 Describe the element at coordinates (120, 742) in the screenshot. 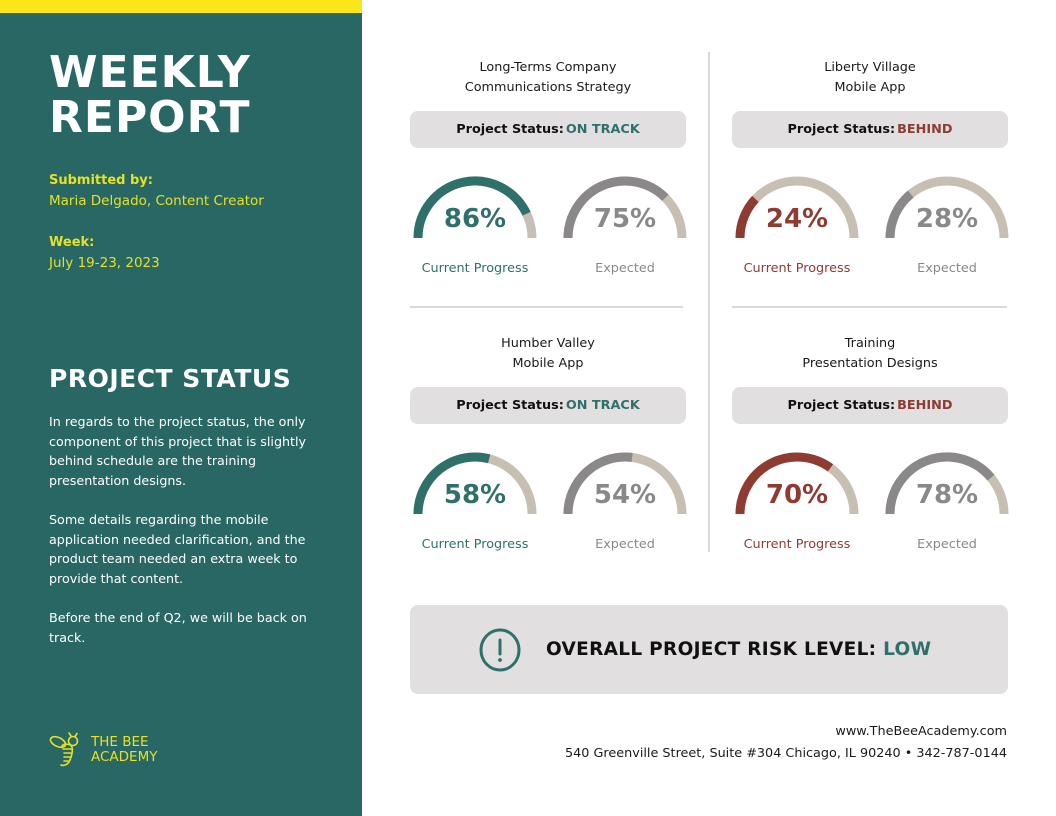

I see `logo-line-1: THE BEE` at that location.